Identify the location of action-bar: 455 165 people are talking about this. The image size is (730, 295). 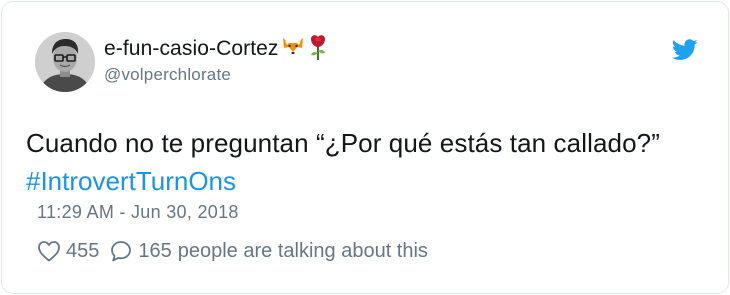
(232, 251).